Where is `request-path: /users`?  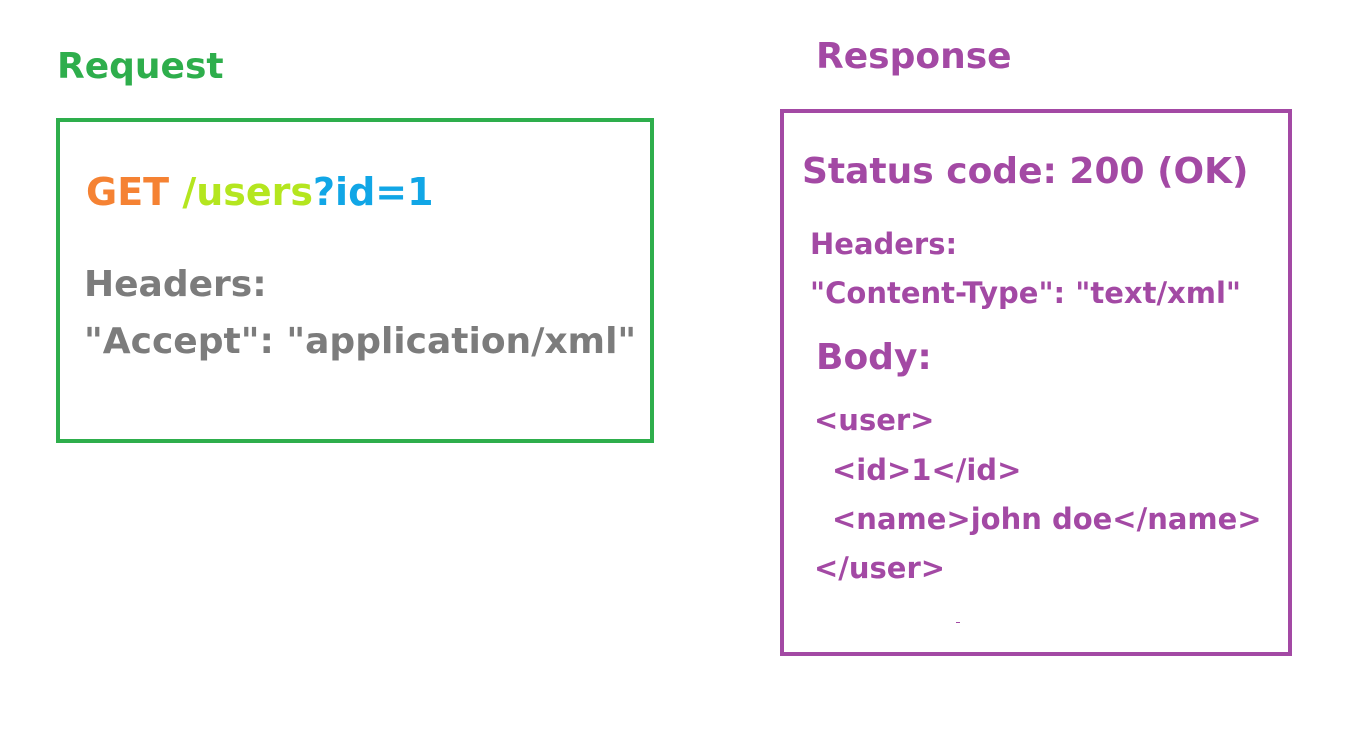
request-path: /users is located at coordinates (247, 192).